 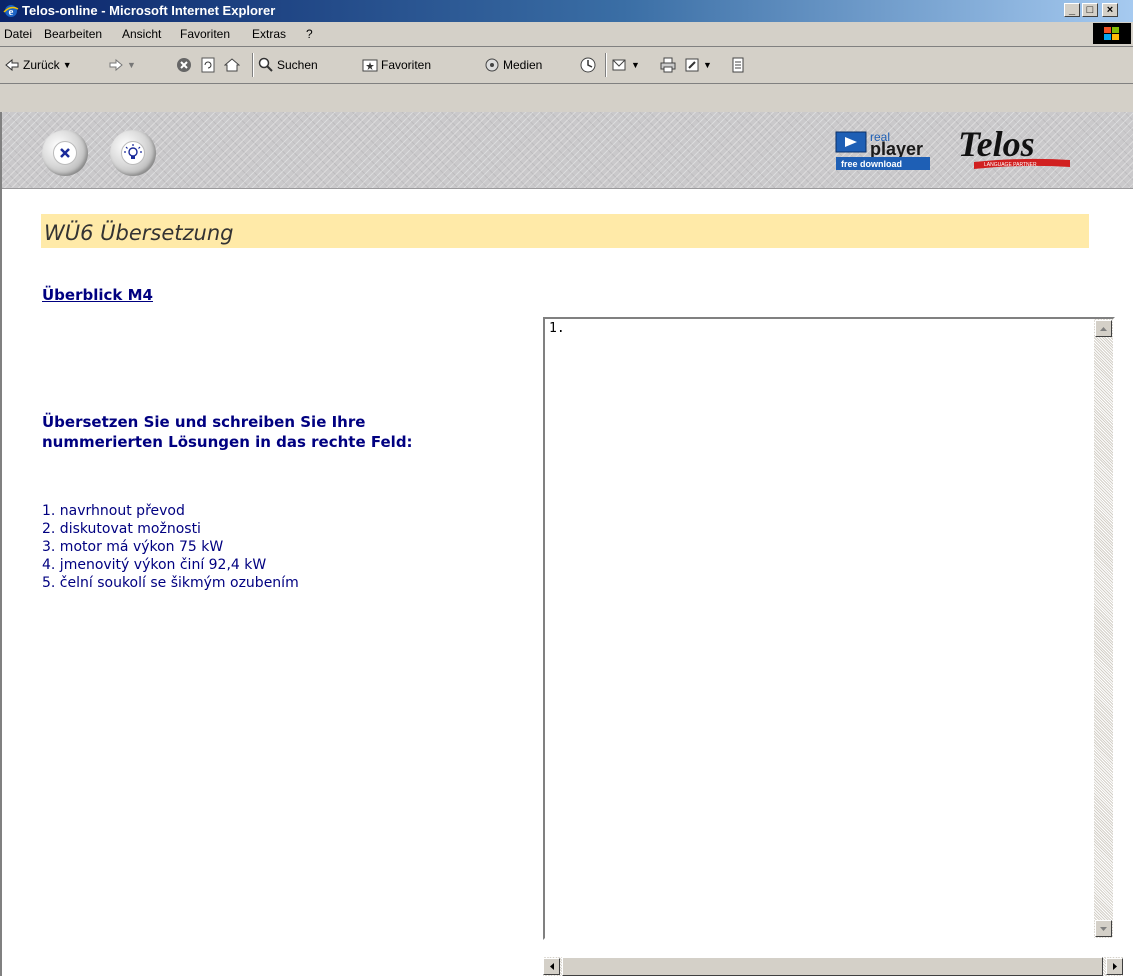 I want to click on scroll-right-arrow-icon, so click(x=1114, y=966).